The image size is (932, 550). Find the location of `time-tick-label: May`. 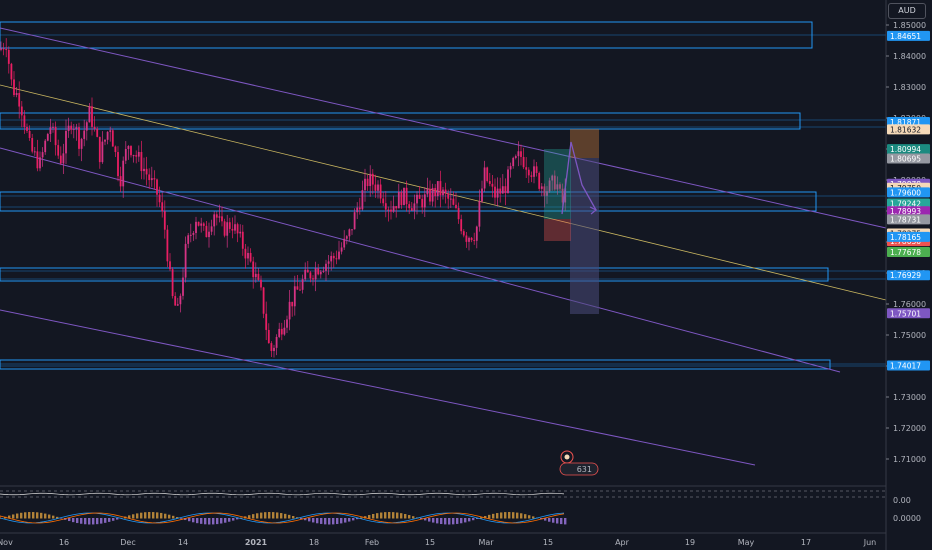

time-tick-label: May is located at coordinates (746, 542).